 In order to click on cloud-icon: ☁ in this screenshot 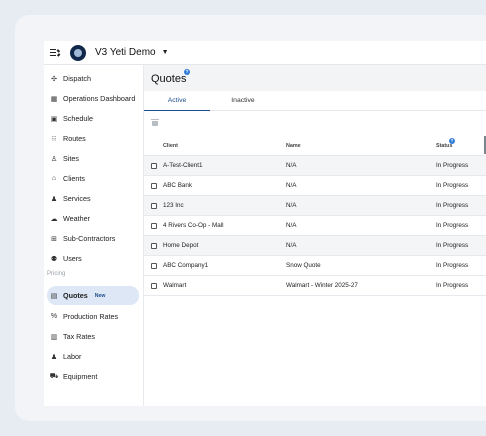, I will do `click(54, 219)`.